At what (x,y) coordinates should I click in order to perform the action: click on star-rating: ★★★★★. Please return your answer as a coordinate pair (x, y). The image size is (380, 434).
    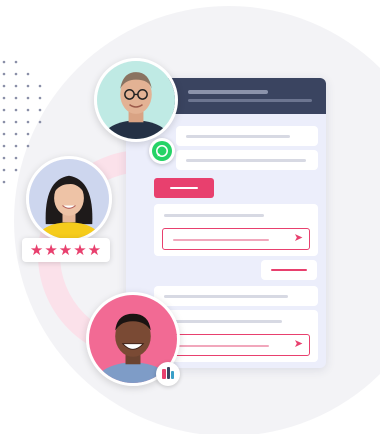
    Looking at the image, I should click on (66, 250).